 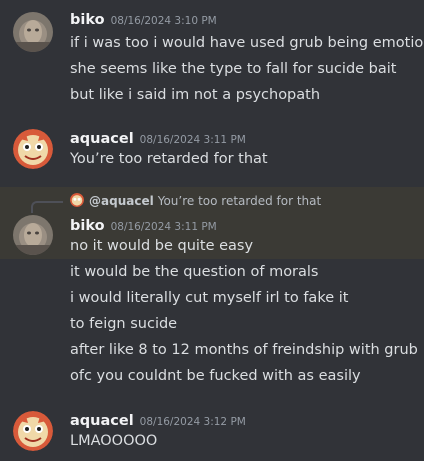 What do you see at coordinates (193, 422) in the screenshot?
I see `timestamp: 08/16/2024 3:12 PM` at bounding box center [193, 422].